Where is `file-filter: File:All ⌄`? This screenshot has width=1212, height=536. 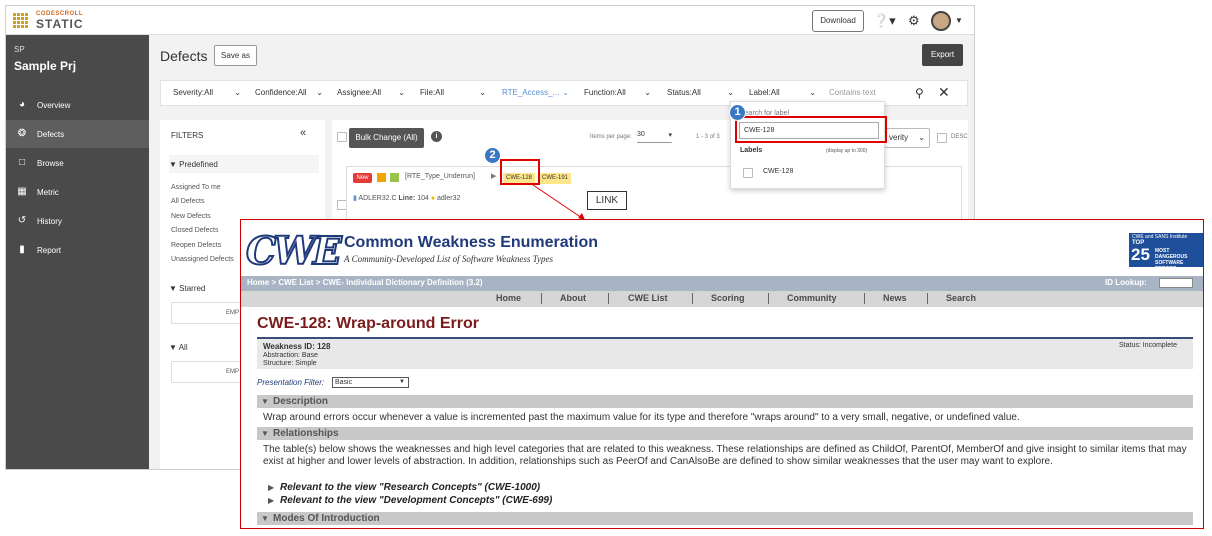 file-filter: File:All ⌄ is located at coordinates (453, 93).